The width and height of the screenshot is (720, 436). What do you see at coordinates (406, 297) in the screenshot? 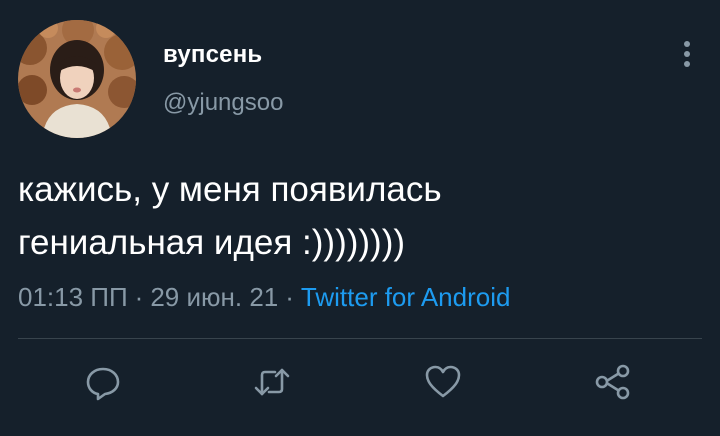
I see `tweet-source-link: Twitter for Android` at bounding box center [406, 297].